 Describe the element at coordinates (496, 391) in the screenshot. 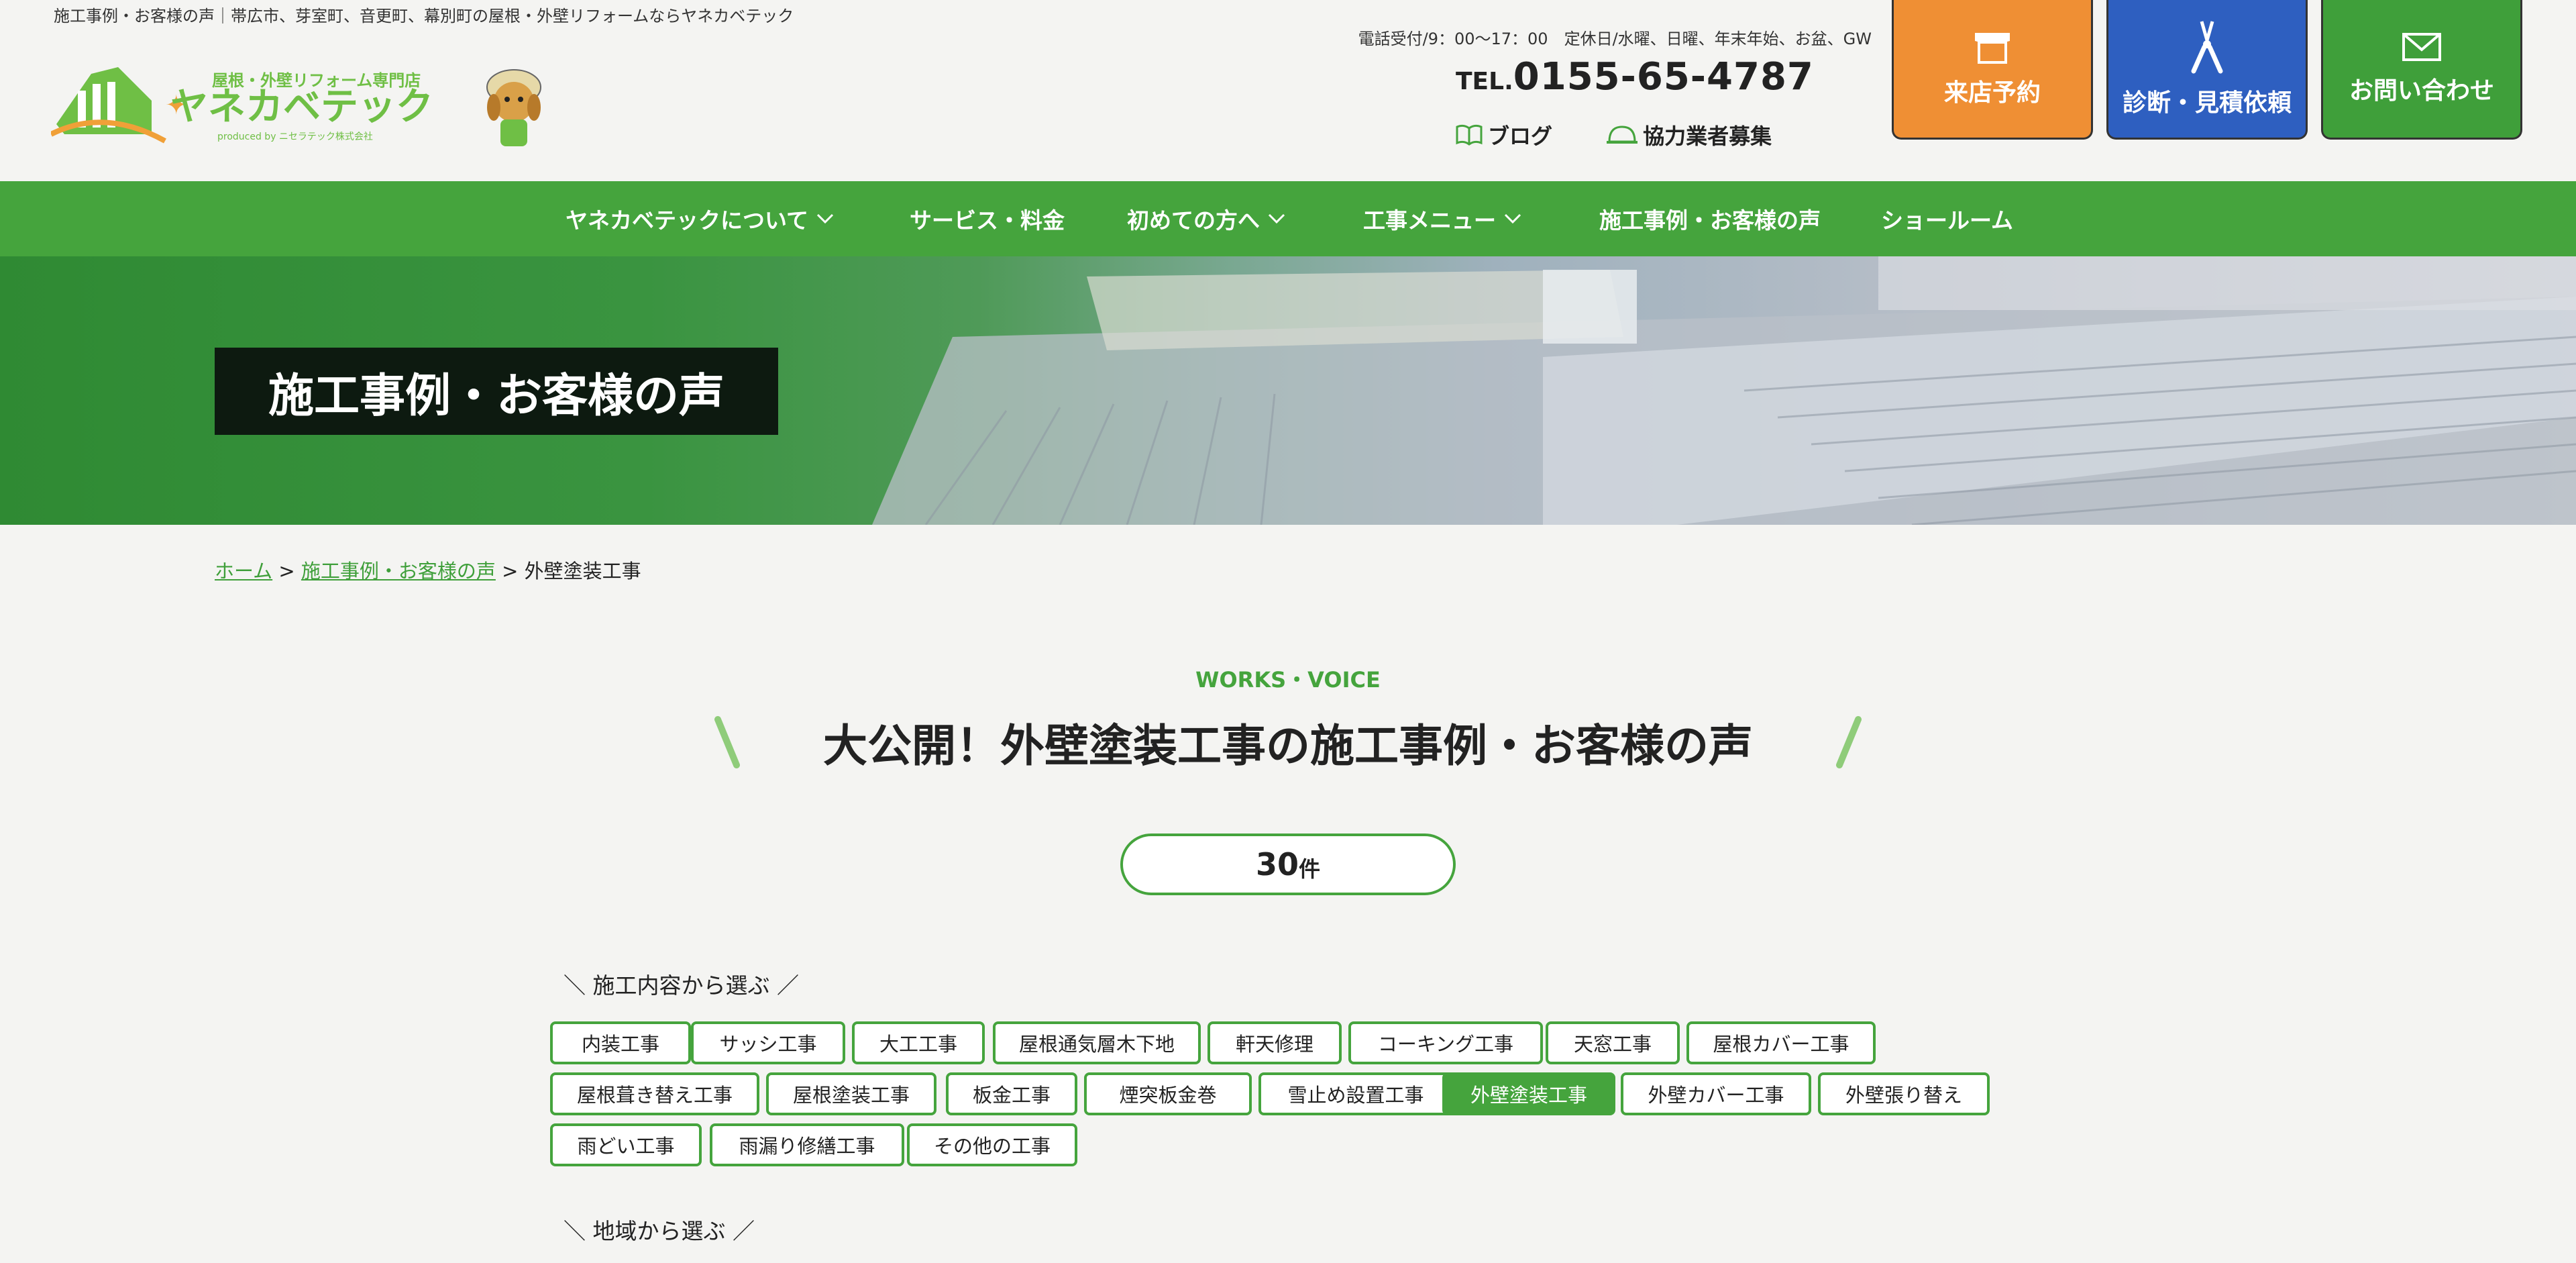

I see `hero-title: 施工事例・お客様の声` at that location.